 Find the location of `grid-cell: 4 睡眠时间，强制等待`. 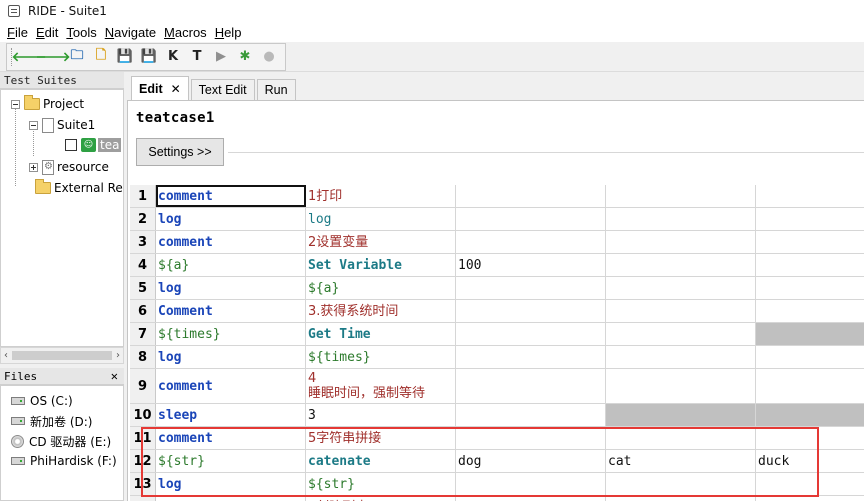

grid-cell: 4 睡眠时间，强制等待 is located at coordinates (381, 386).